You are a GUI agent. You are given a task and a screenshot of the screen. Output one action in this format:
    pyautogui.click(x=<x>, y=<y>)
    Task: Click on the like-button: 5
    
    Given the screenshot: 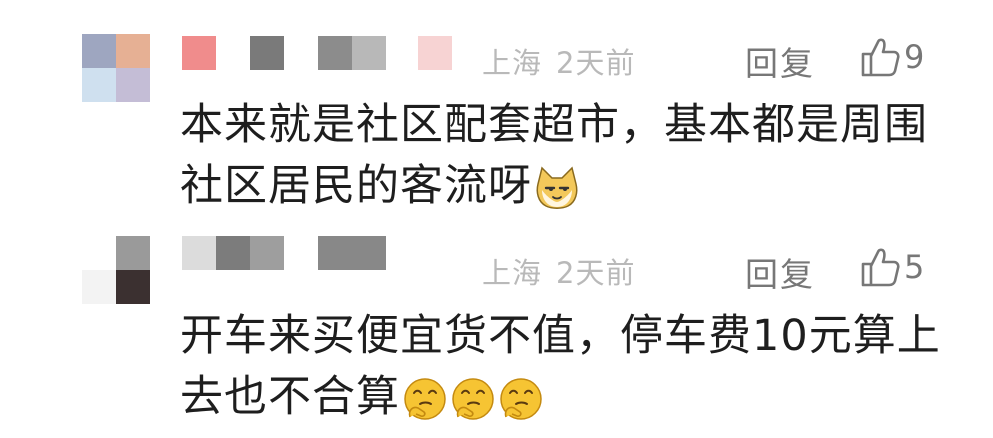 What is the action you would take?
    pyautogui.click(x=892, y=267)
    